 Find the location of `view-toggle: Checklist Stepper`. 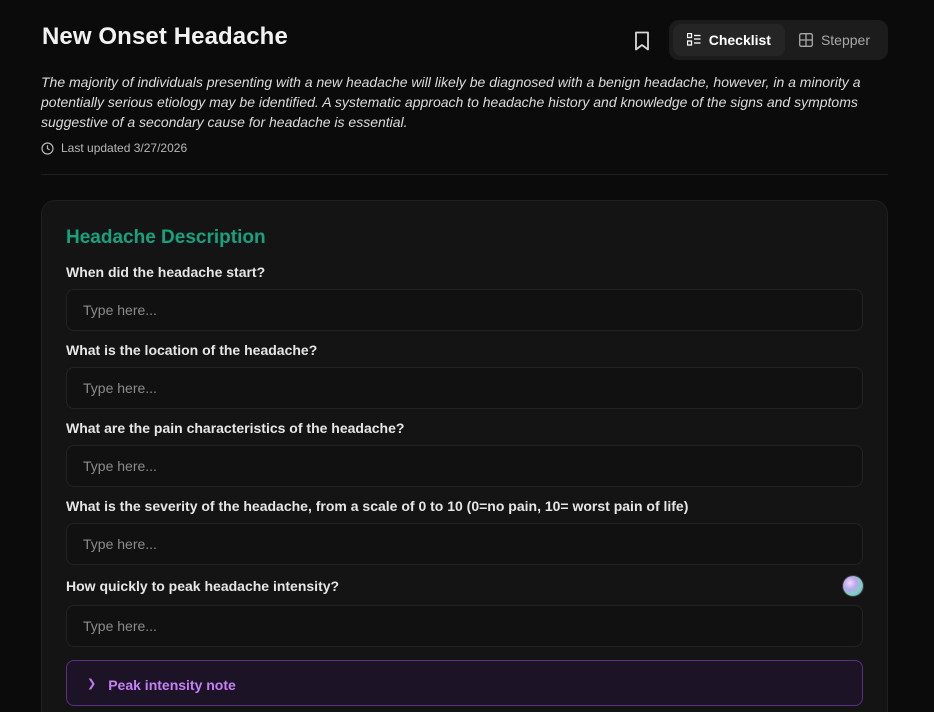

view-toggle: Checklist Stepper is located at coordinates (778, 40).